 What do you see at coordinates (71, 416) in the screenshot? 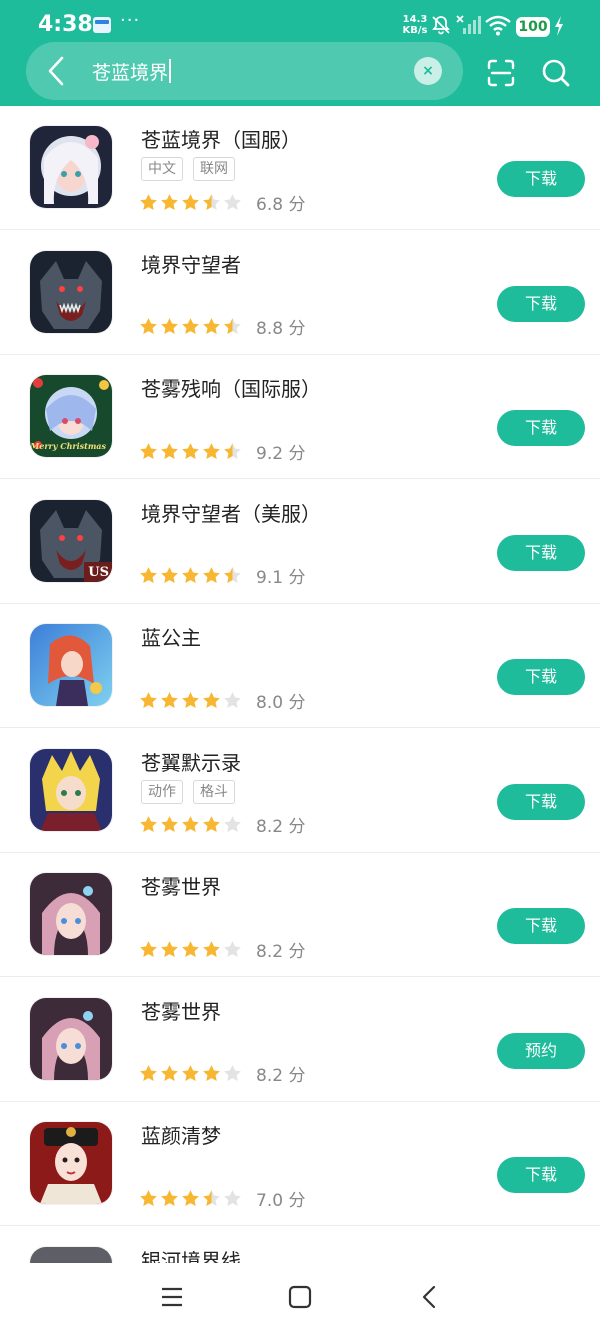
I see `christmas-anime-girl-app-icon: Merry Christmas` at bounding box center [71, 416].